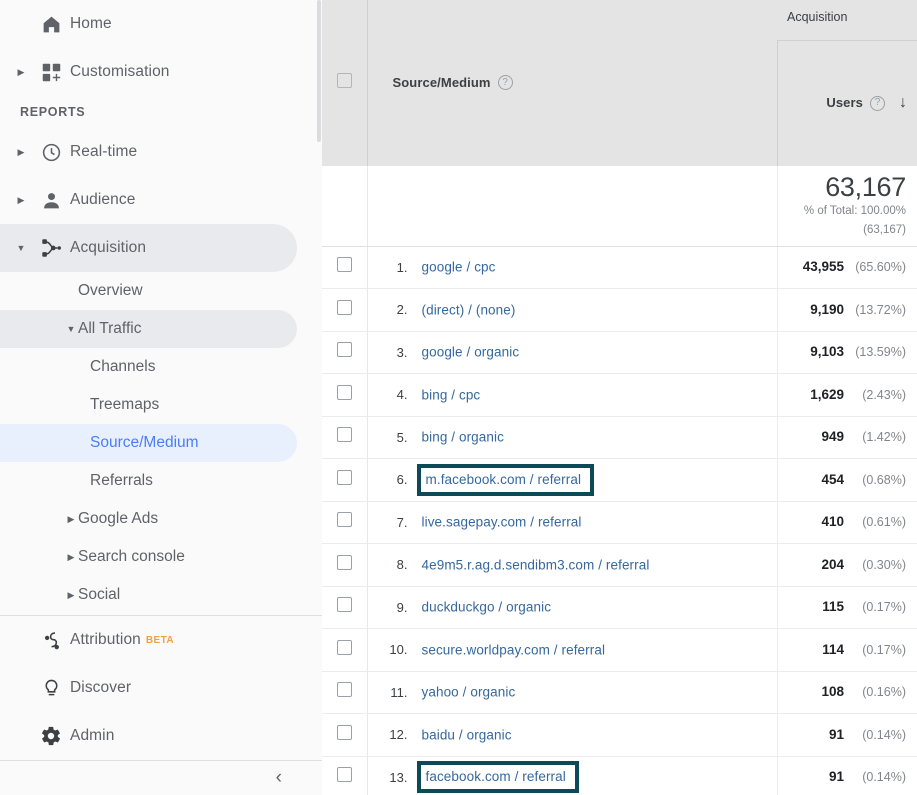 This screenshot has width=917, height=795. I want to click on source-medium-link: baidu / organic, so click(467, 734).